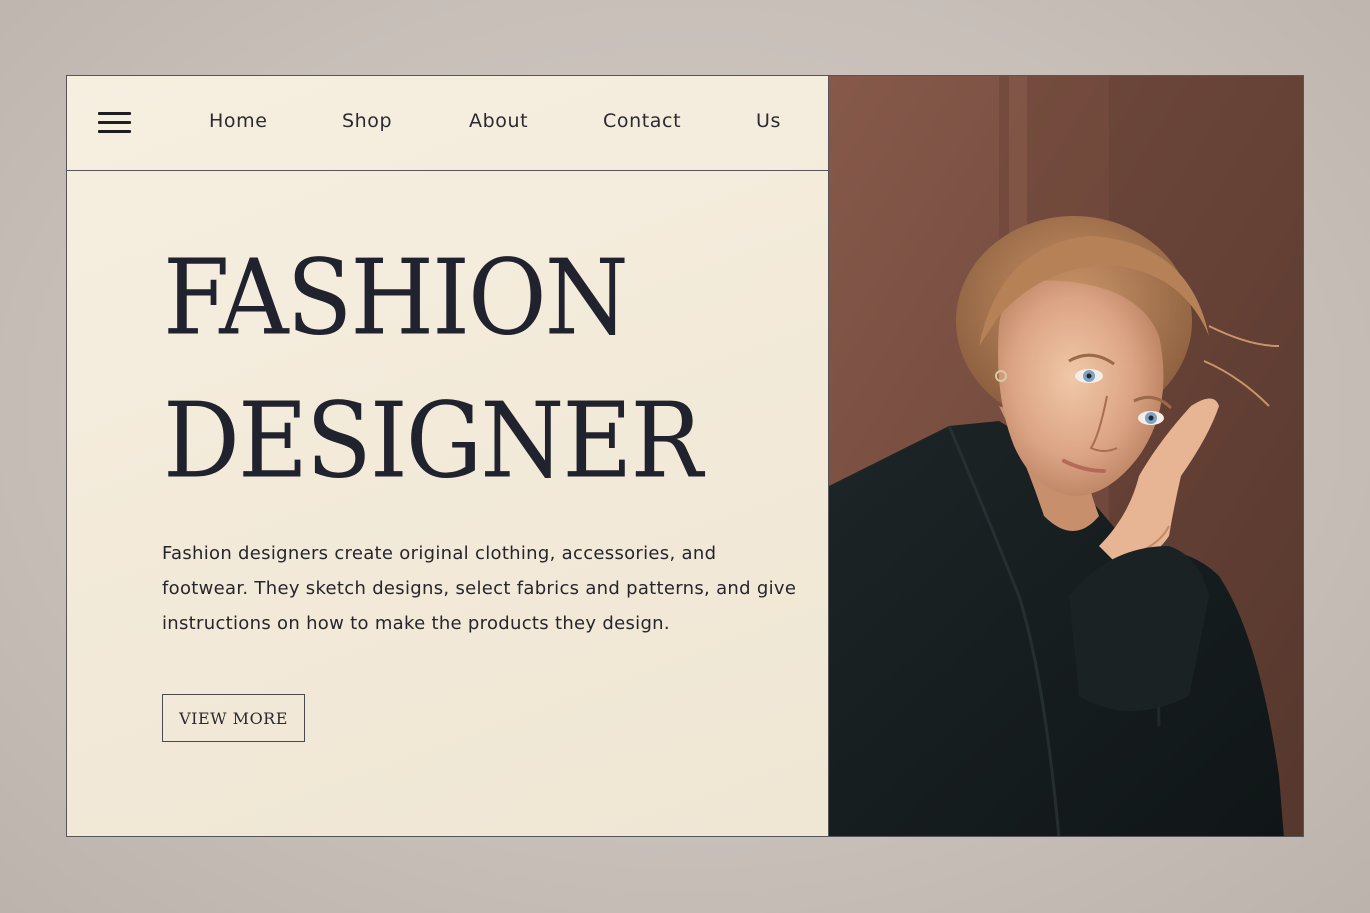  What do you see at coordinates (498, 121) in the screenshot?
I see `nav-link-about: About` at bounding box center [498, 121].